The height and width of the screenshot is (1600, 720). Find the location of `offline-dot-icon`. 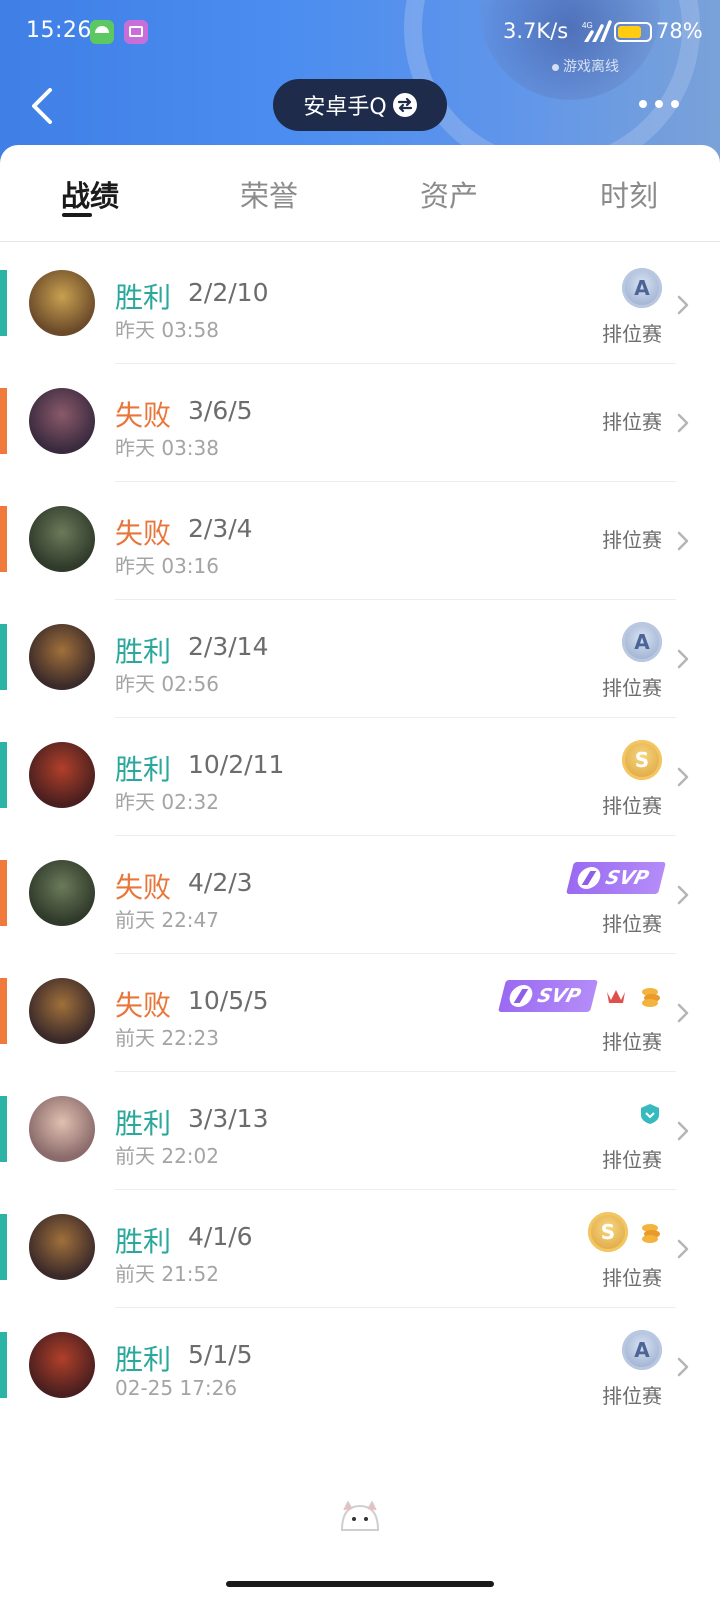

offline-dot-icon is located at coordinates (555, 67).